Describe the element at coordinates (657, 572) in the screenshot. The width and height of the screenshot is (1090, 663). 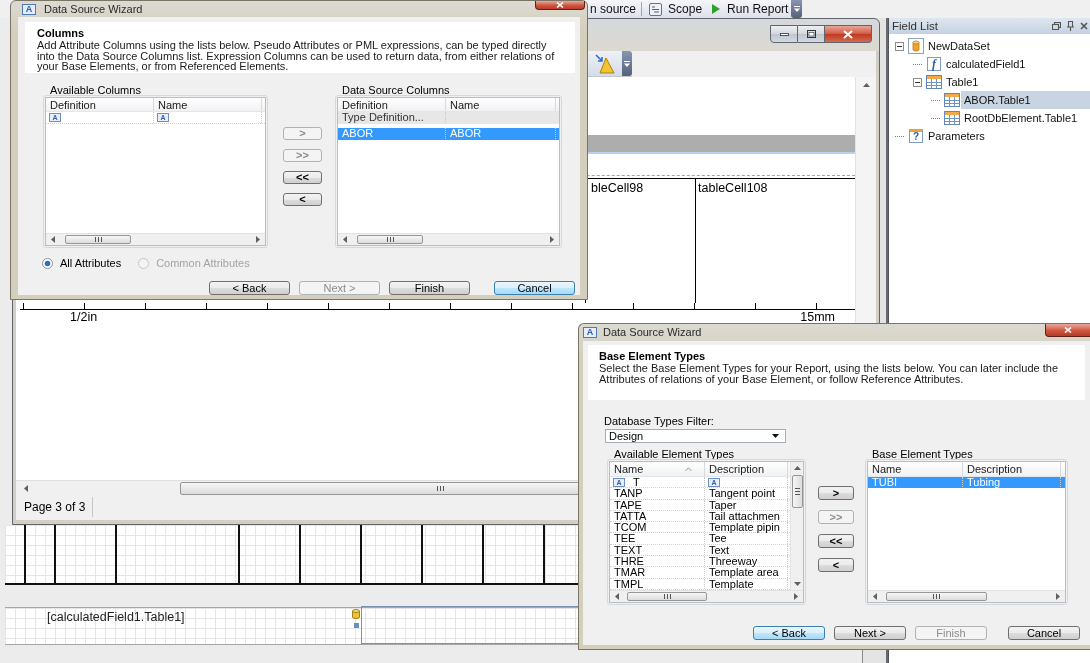
I see `list-cell: TMAR` at that location.